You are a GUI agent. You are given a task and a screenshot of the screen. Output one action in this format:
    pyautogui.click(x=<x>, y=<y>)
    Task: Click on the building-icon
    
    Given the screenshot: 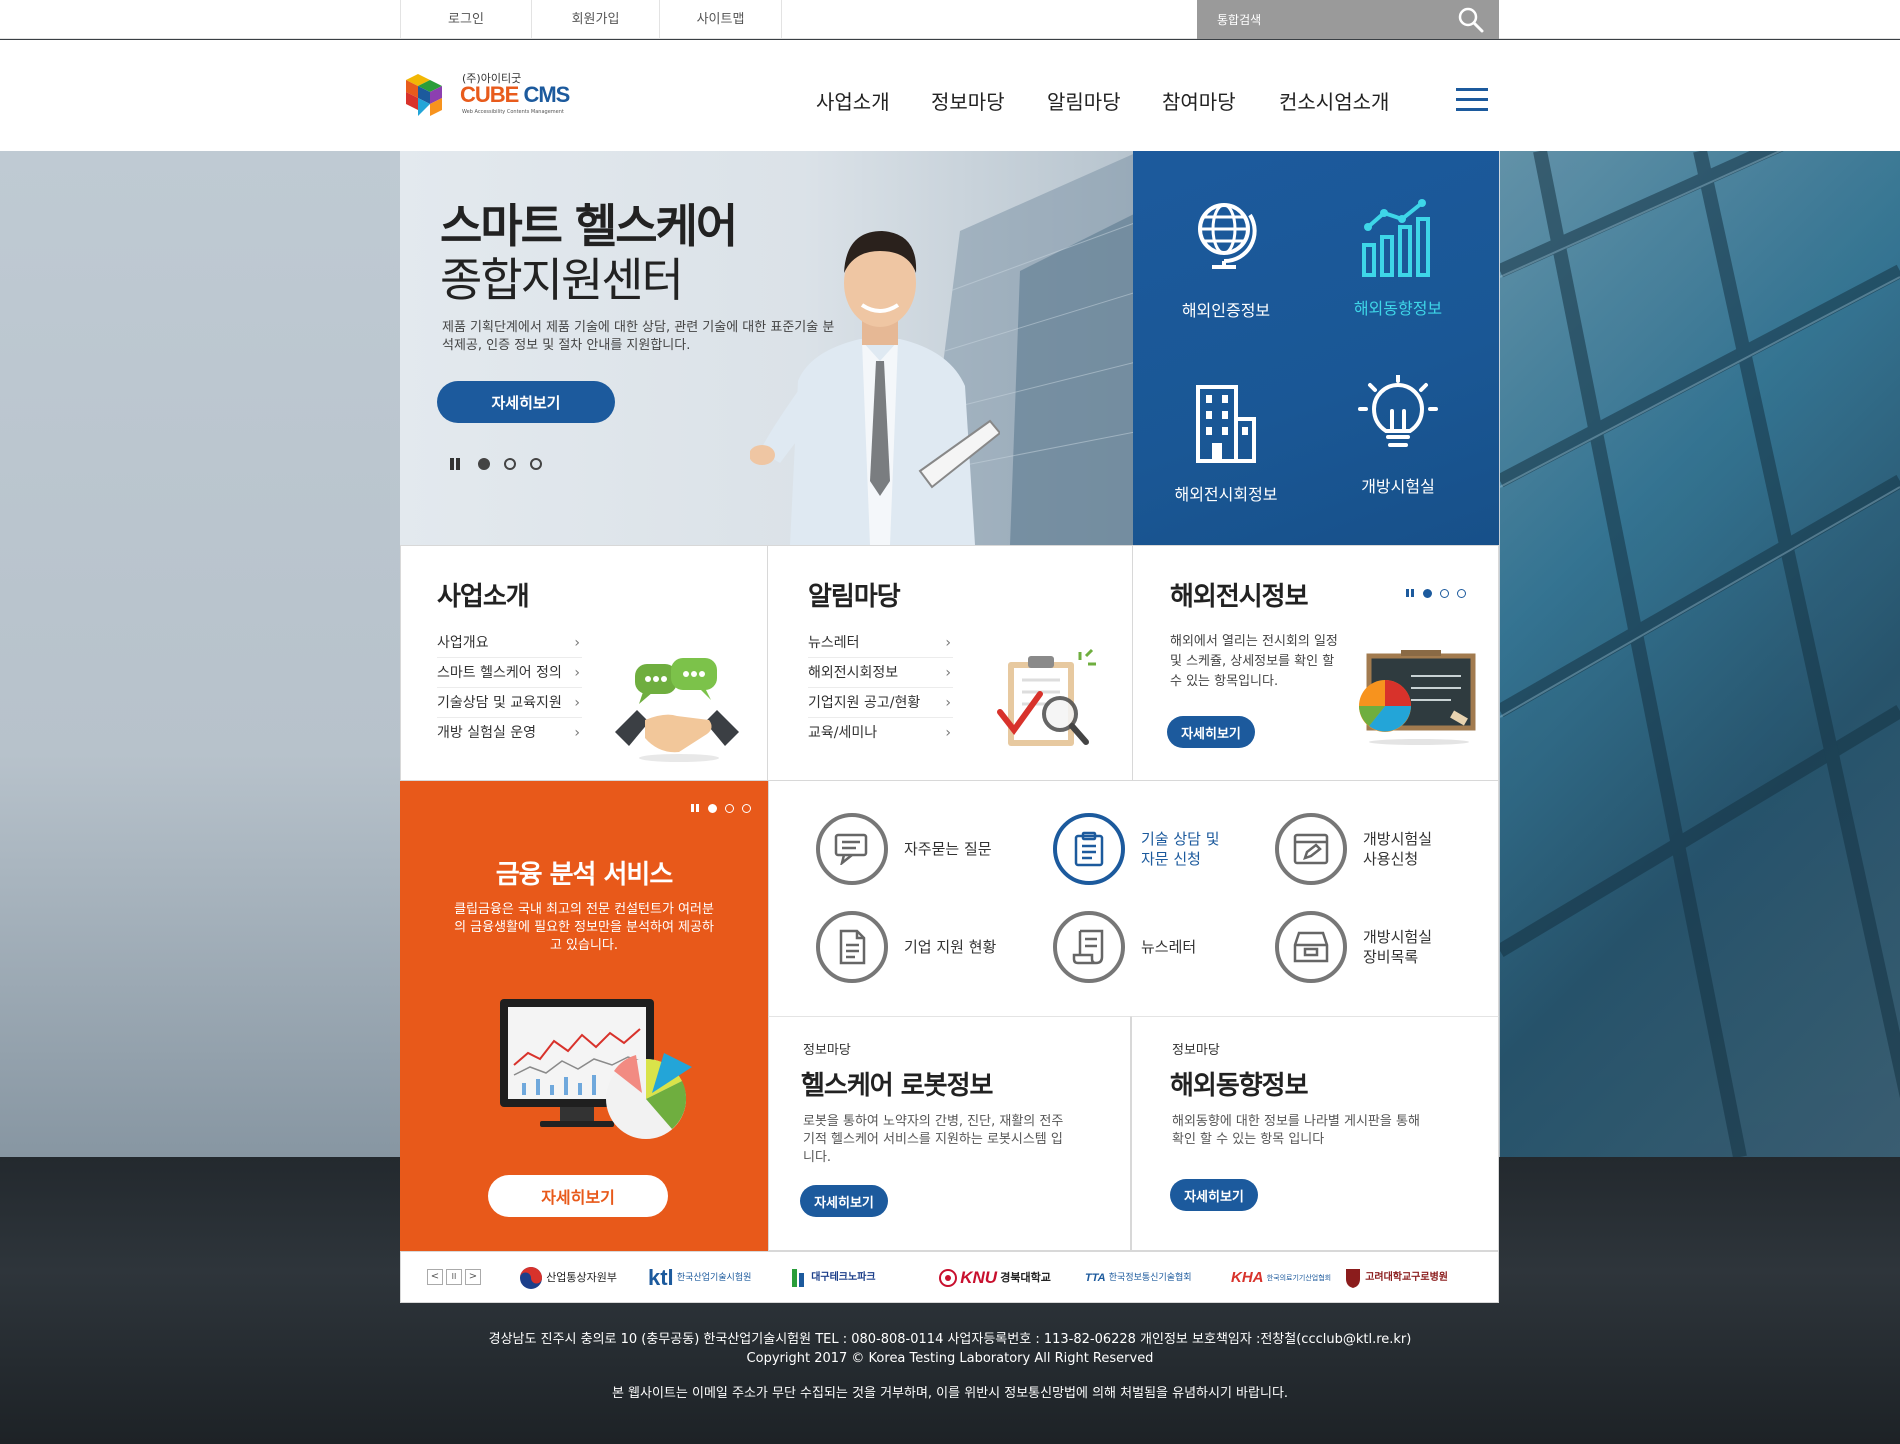 What is the action you would take?
    pyautogui.click(x=1226, y=424)
    